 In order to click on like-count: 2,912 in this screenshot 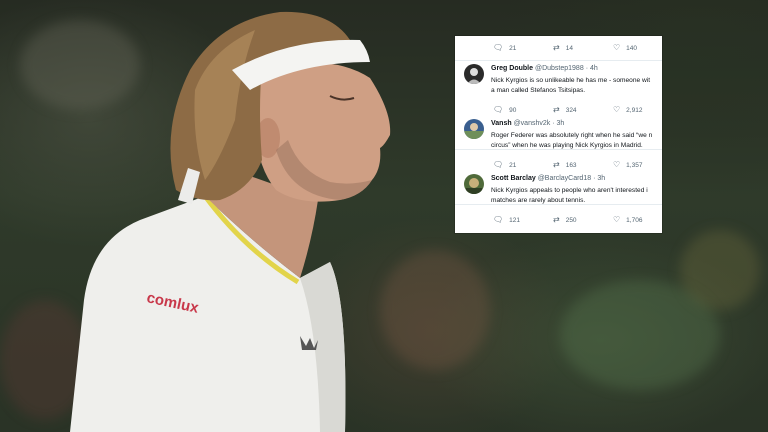, I will do `click(634, 110)`.